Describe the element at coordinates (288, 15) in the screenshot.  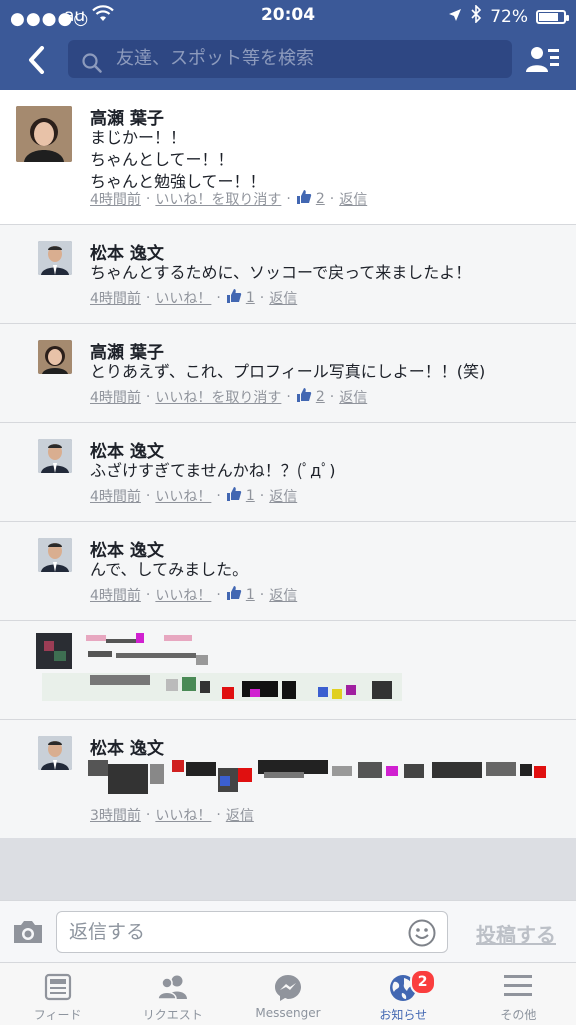
I see `status-bar: ●●●●○ au 20:04 72%` at that location.